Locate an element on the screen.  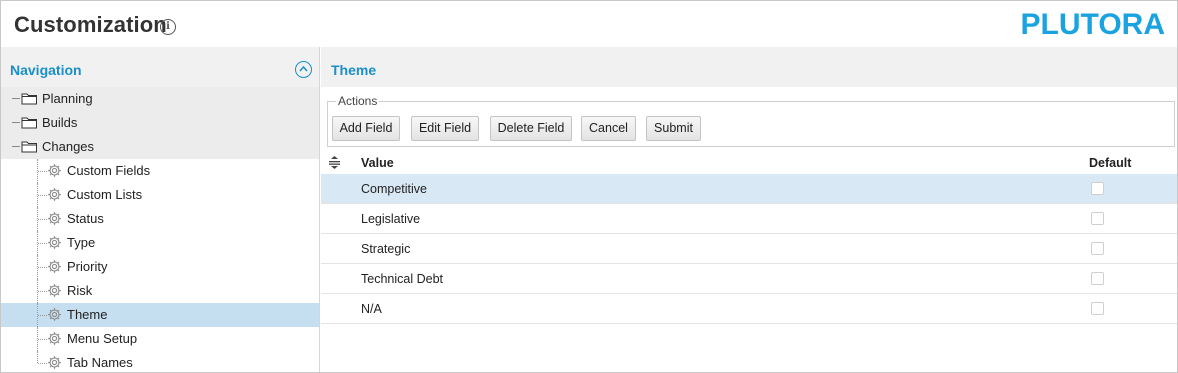
table-row: Competitive is located at coordinates (749, 189).